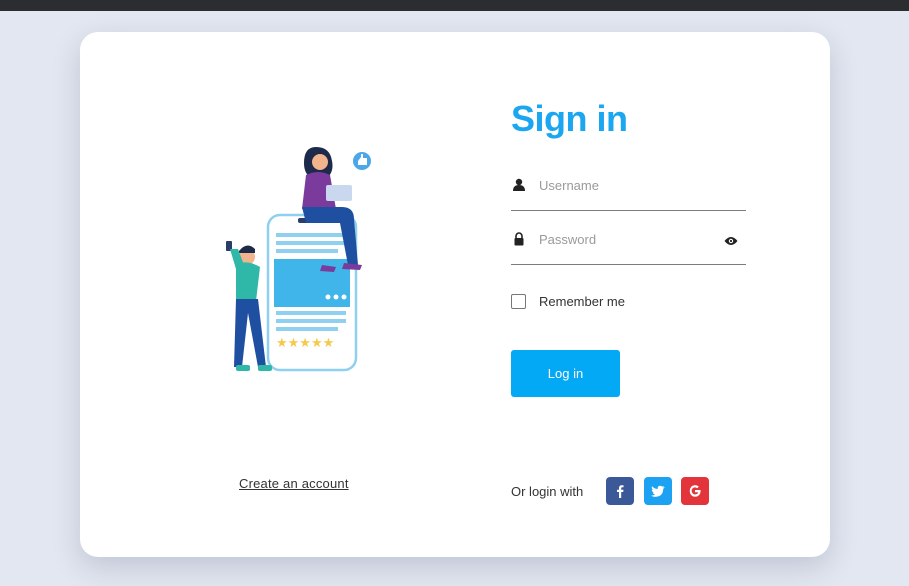 The image size is (909, 586). I want to click on lock-icon, so click(519, 239).